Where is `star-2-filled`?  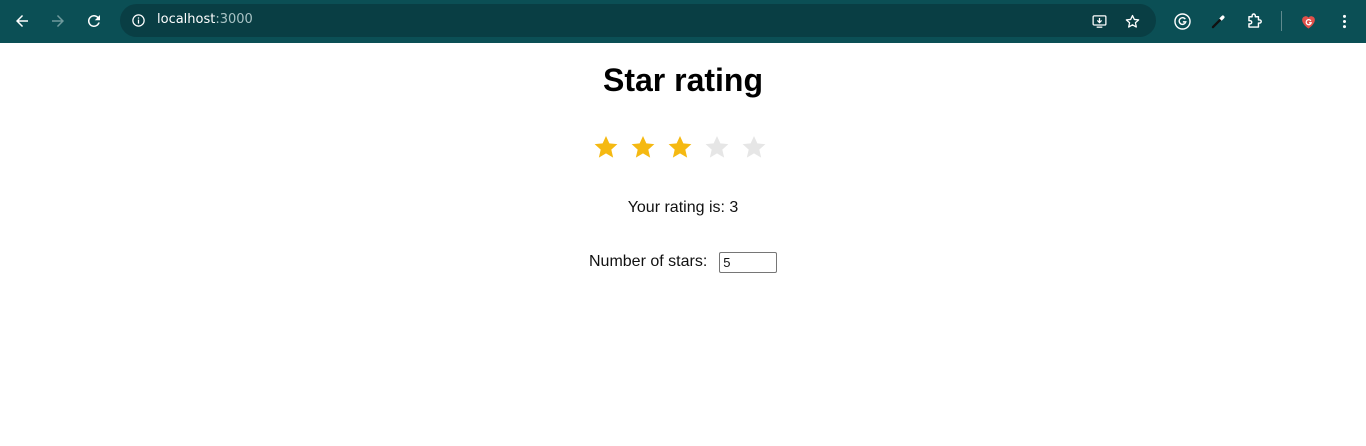
star-2-filled is located at coordinates (643, 147).